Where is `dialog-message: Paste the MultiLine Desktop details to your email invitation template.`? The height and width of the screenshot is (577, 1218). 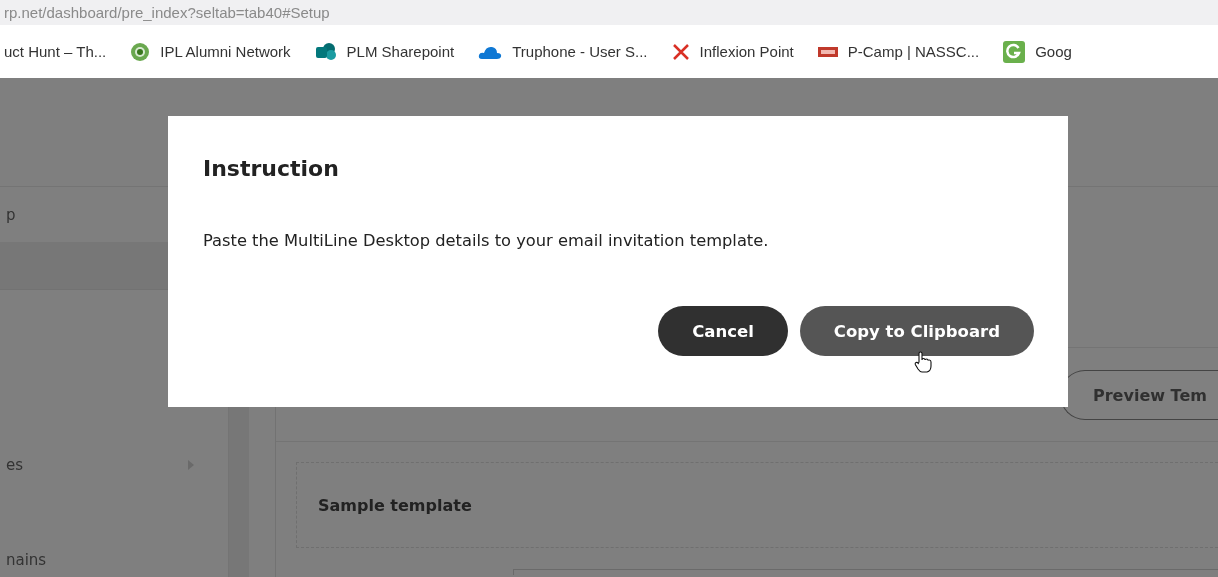 dialog-message: Paste the MultiLine Desktop details to your email invitation template. is located at coordinates (486, 240).